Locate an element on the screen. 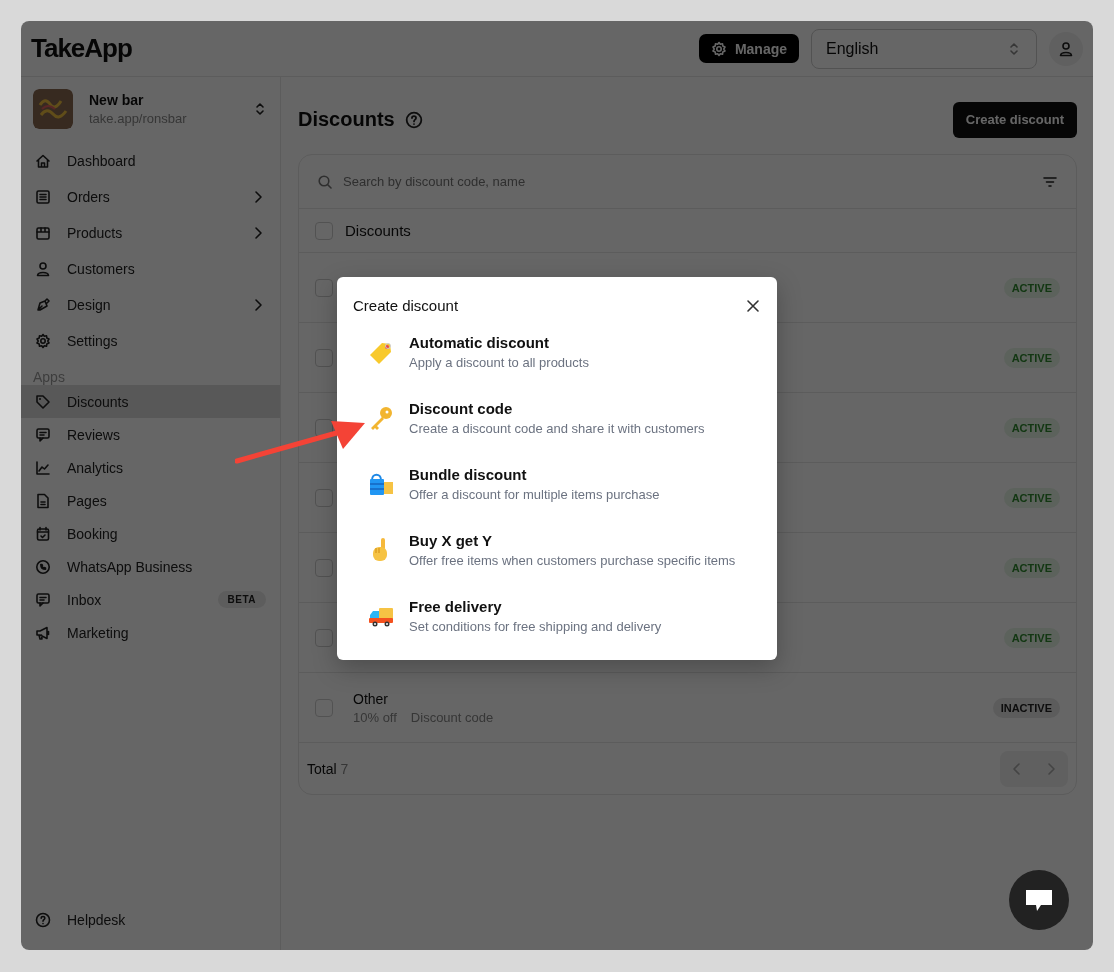  home-icon is located at coordinates (43, 161).